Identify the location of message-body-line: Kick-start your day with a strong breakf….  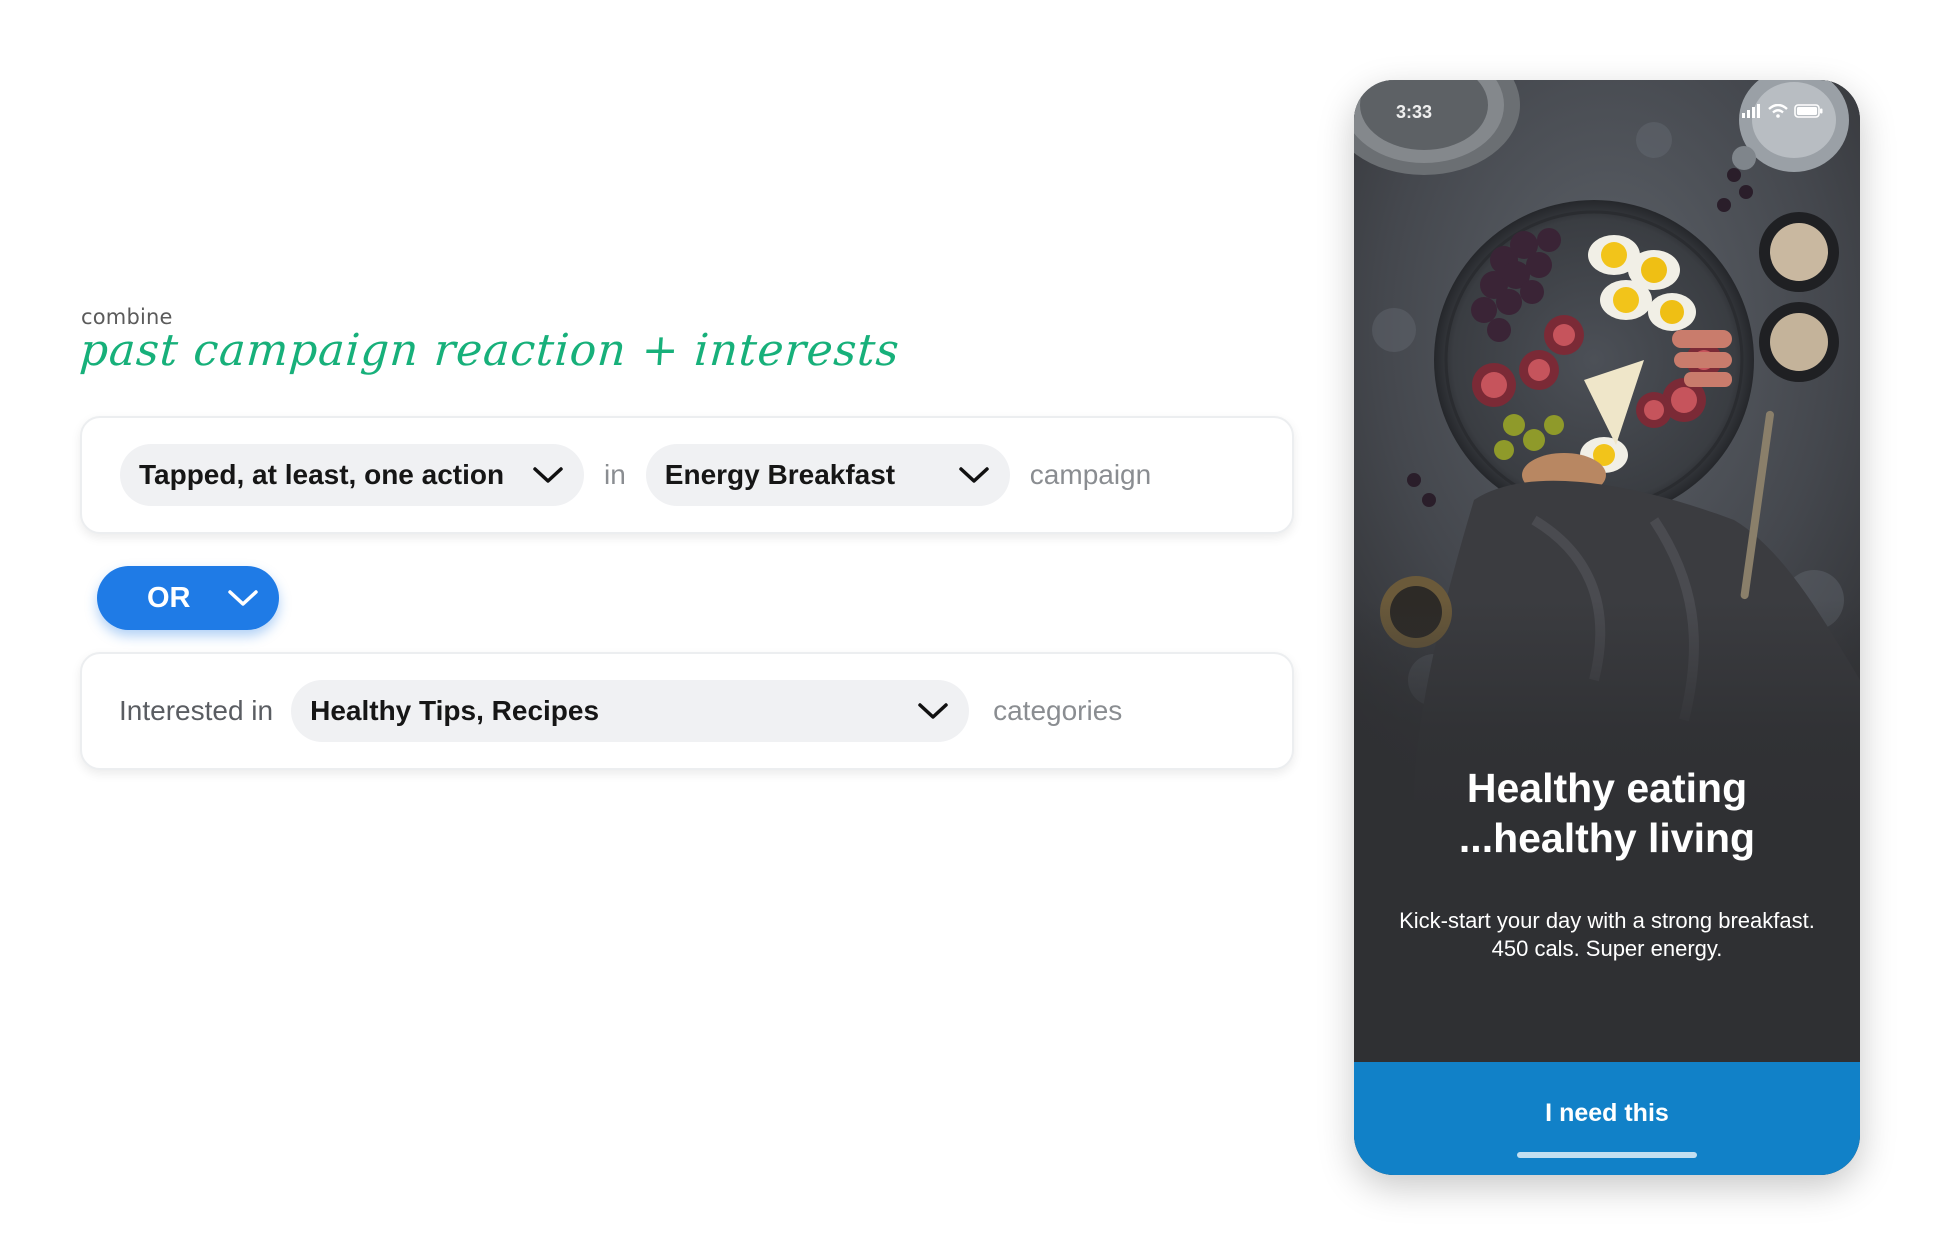
(1607, 920).